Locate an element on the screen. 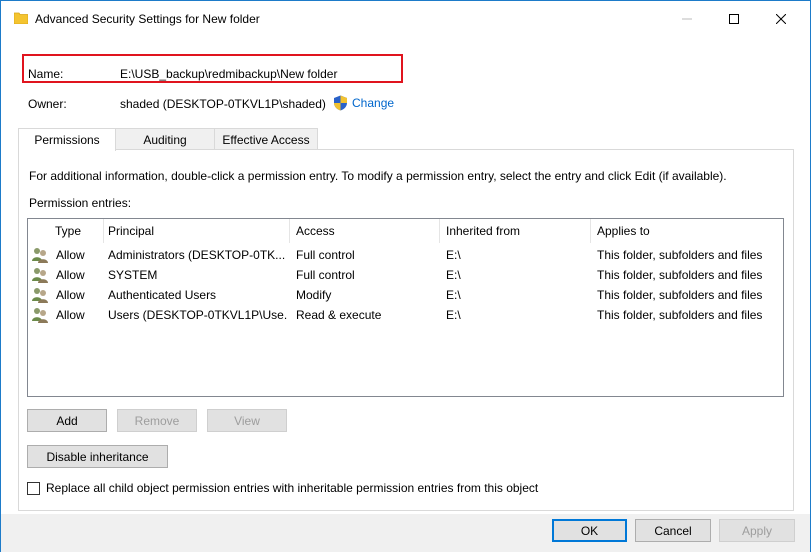  column-header-principal: Principal is located at coordinates (196, 231).